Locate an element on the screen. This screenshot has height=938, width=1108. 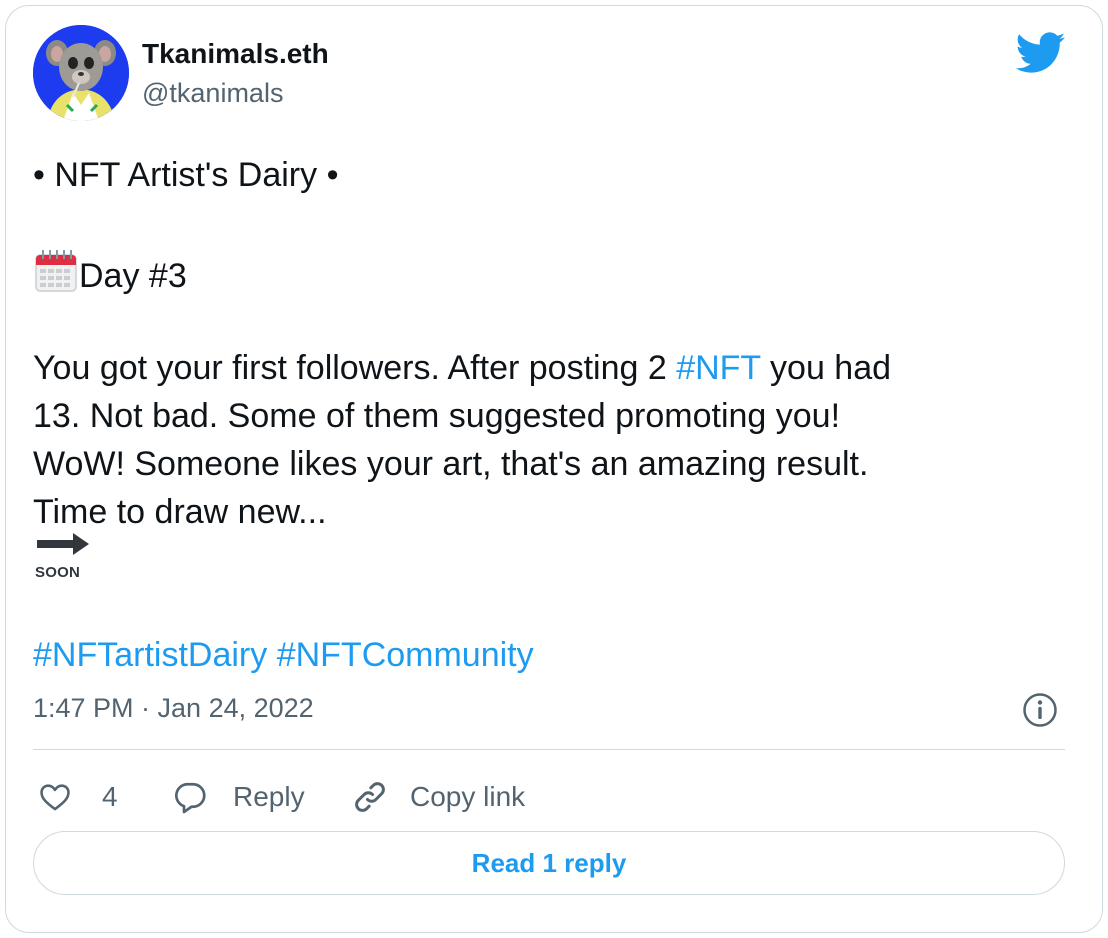
avatar-image is located at coordinates (81, 73).